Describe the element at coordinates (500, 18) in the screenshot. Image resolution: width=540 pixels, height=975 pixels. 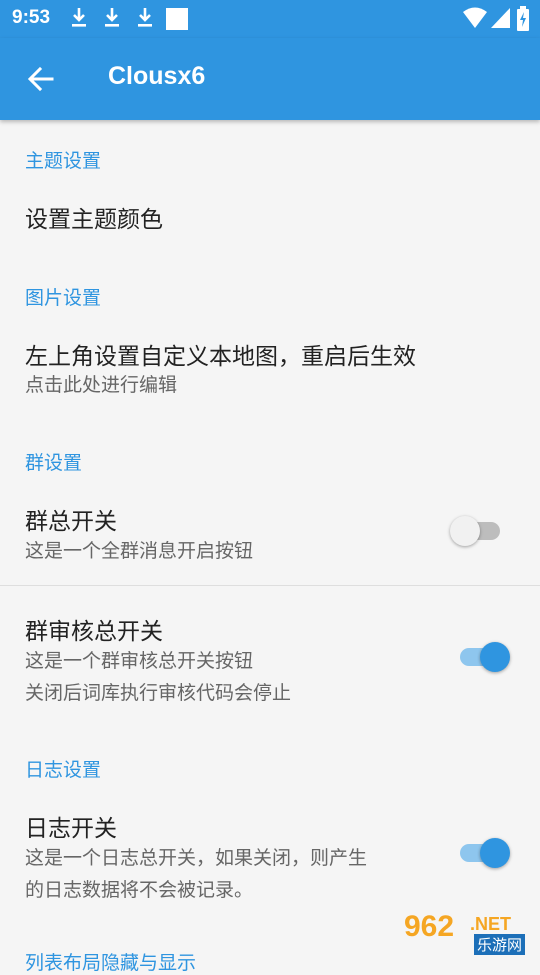
I see `cell-signal-icon` at that location.